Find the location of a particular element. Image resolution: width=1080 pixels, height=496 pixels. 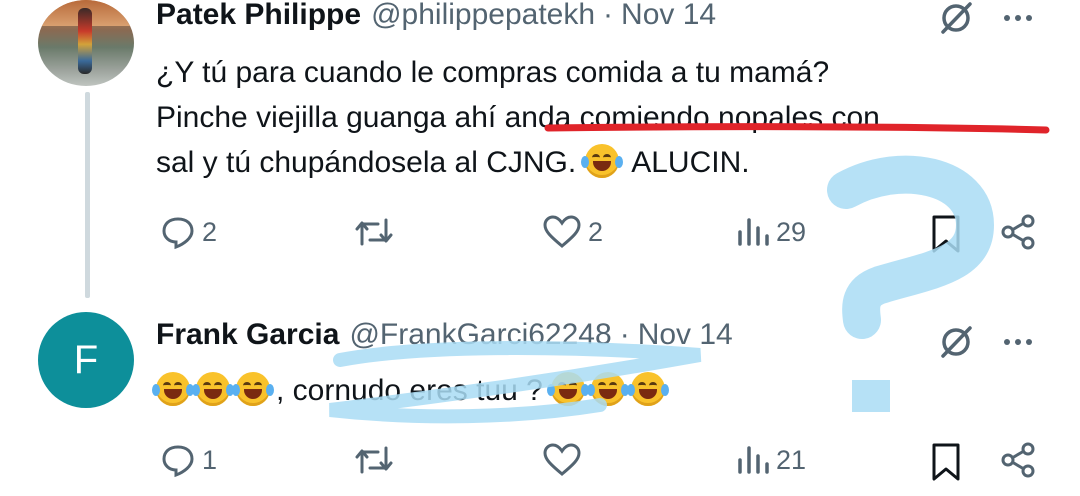

views-count: 29 is located at coordinates (791, 231).